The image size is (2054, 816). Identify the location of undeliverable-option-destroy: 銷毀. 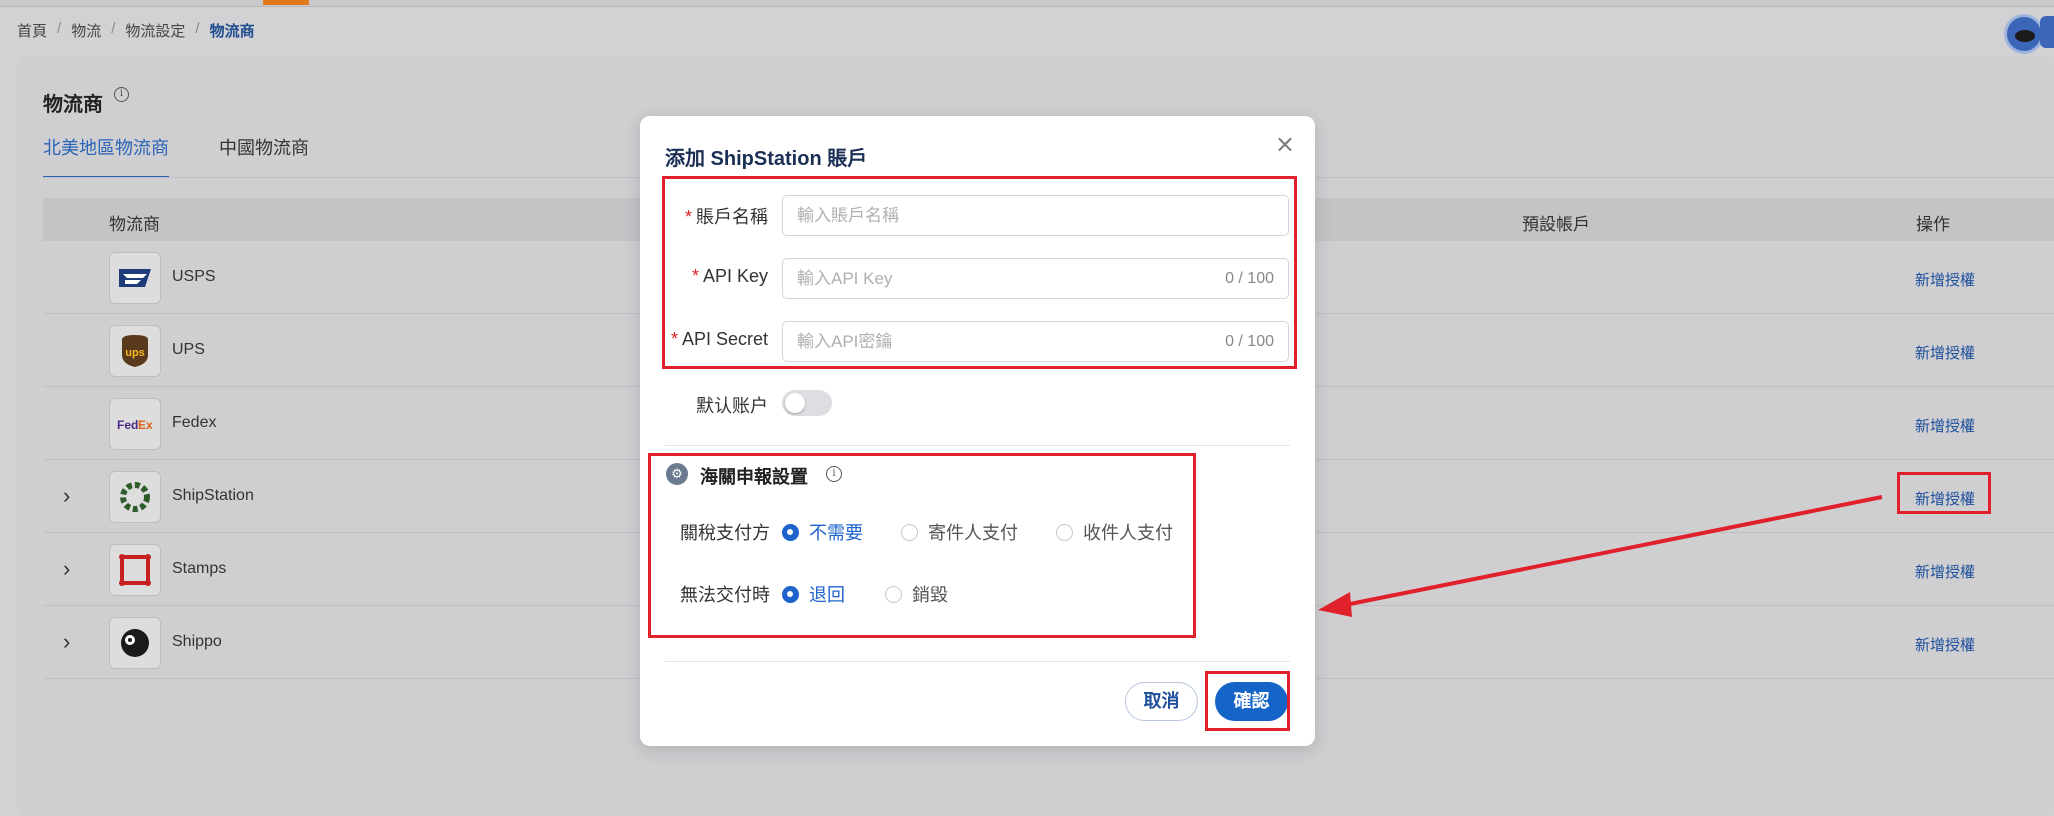
(916, 594).